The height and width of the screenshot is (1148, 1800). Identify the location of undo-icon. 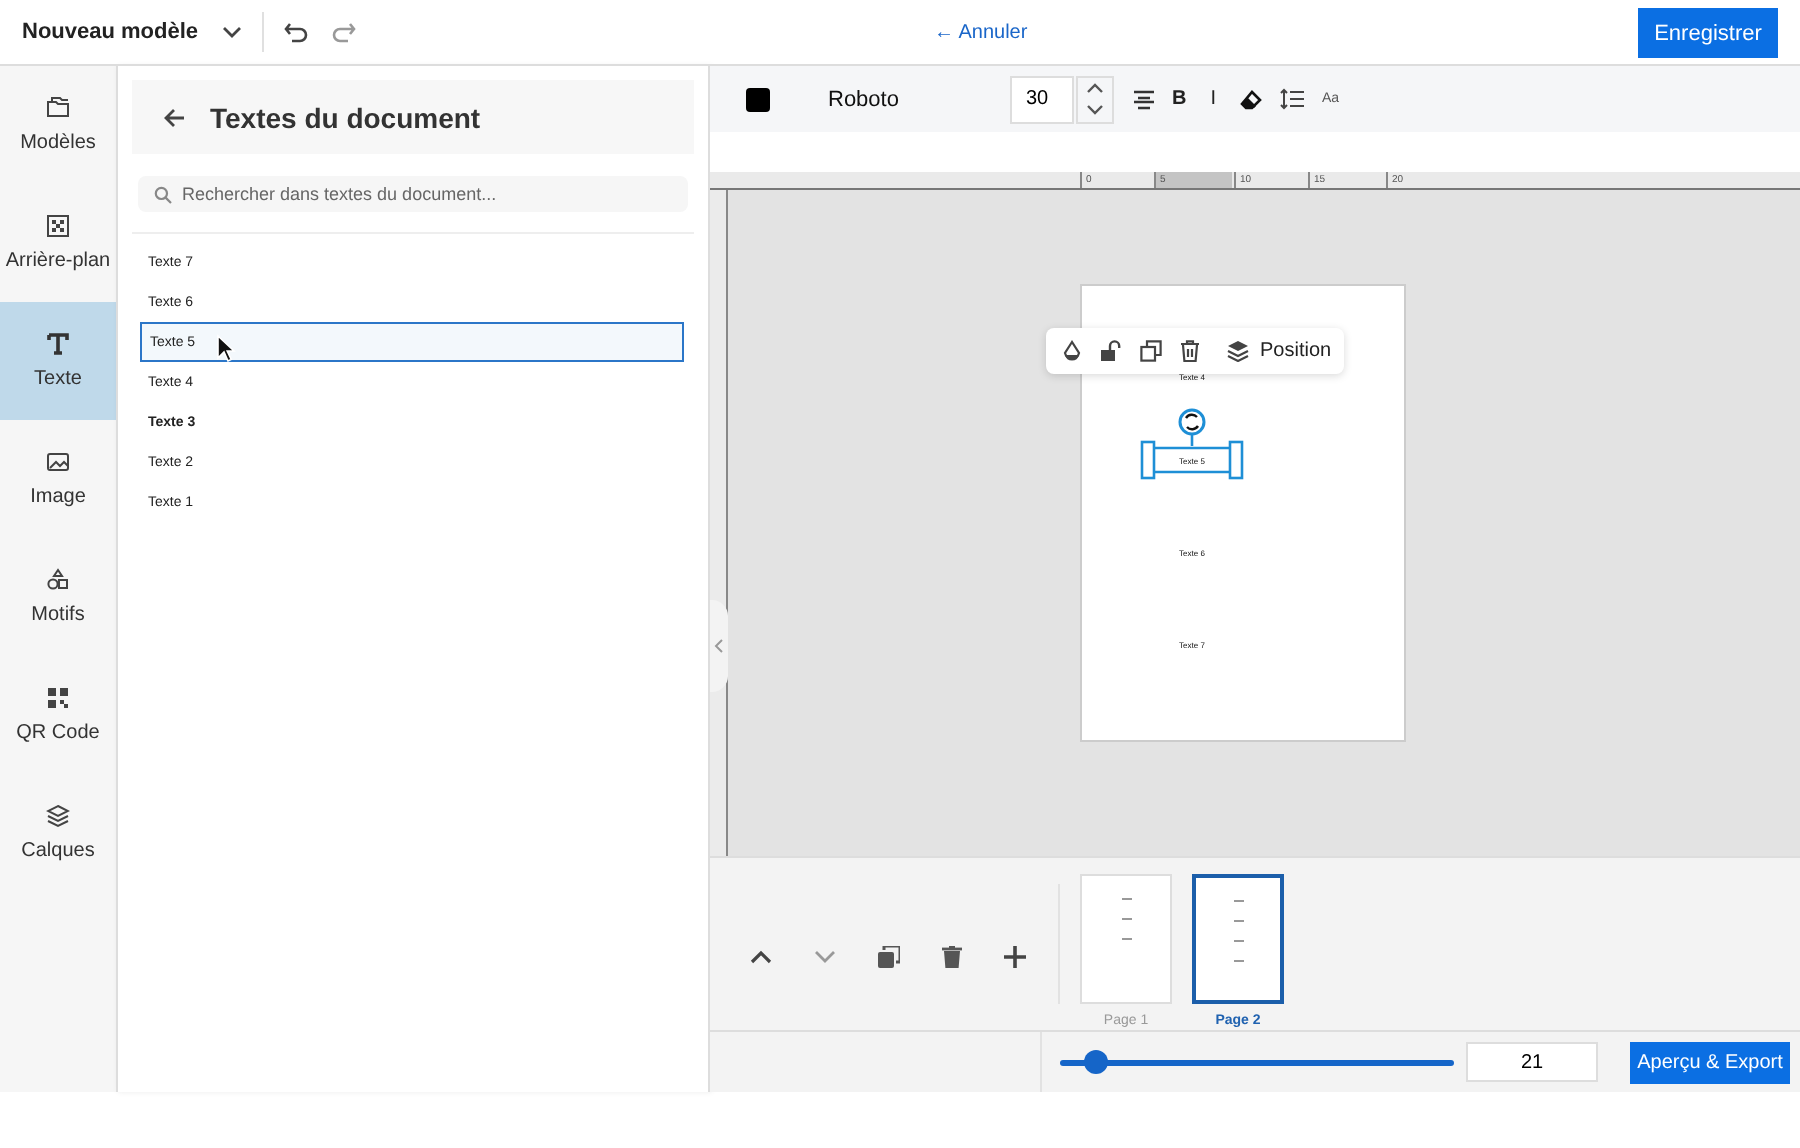
(296, 32).